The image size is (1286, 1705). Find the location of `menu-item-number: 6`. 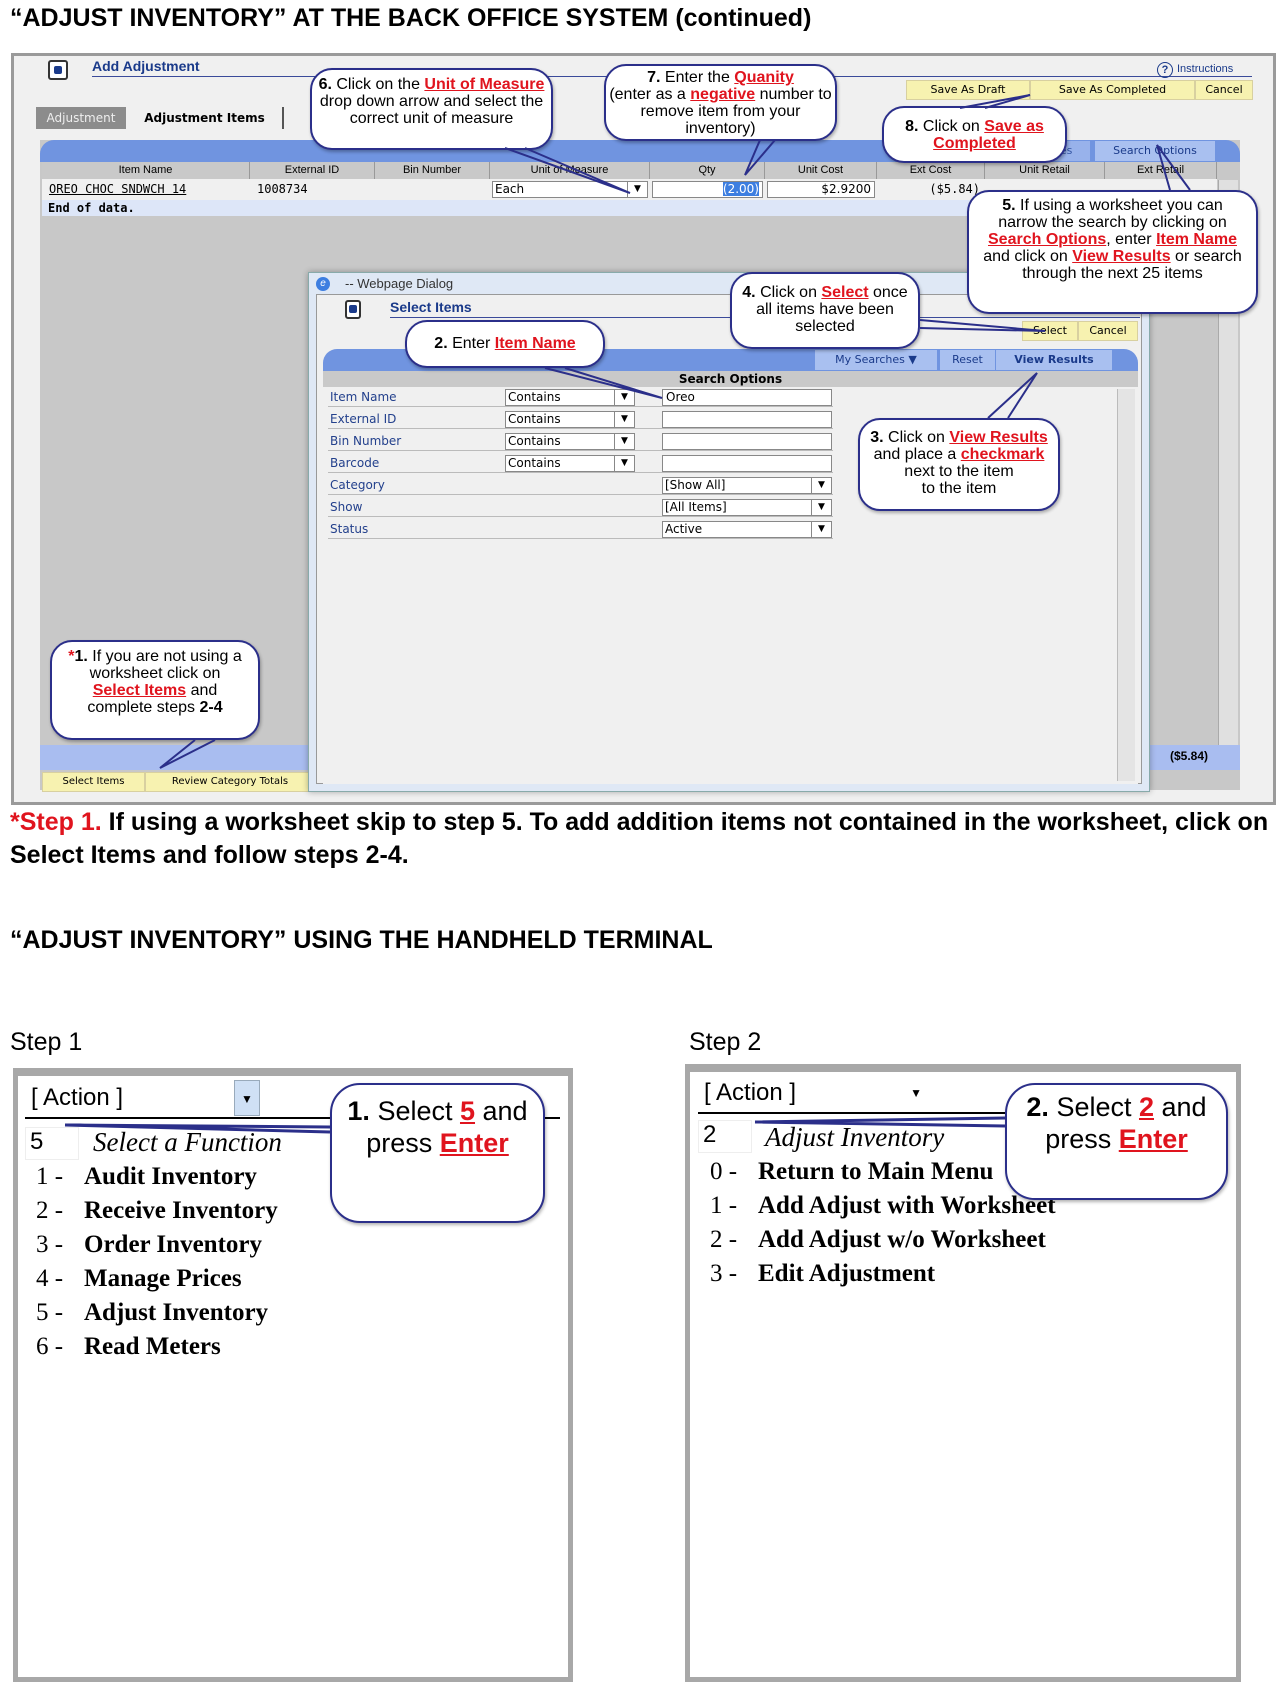

menu-item-number: 6 is located at coordinates (42, 1346).